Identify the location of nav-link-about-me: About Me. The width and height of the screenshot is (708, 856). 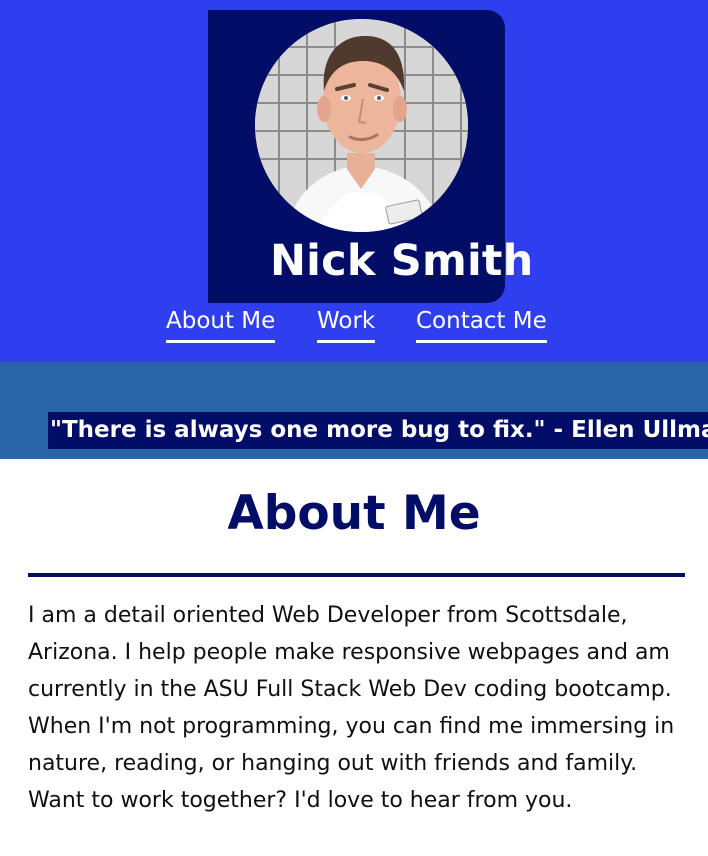
(221, 324).